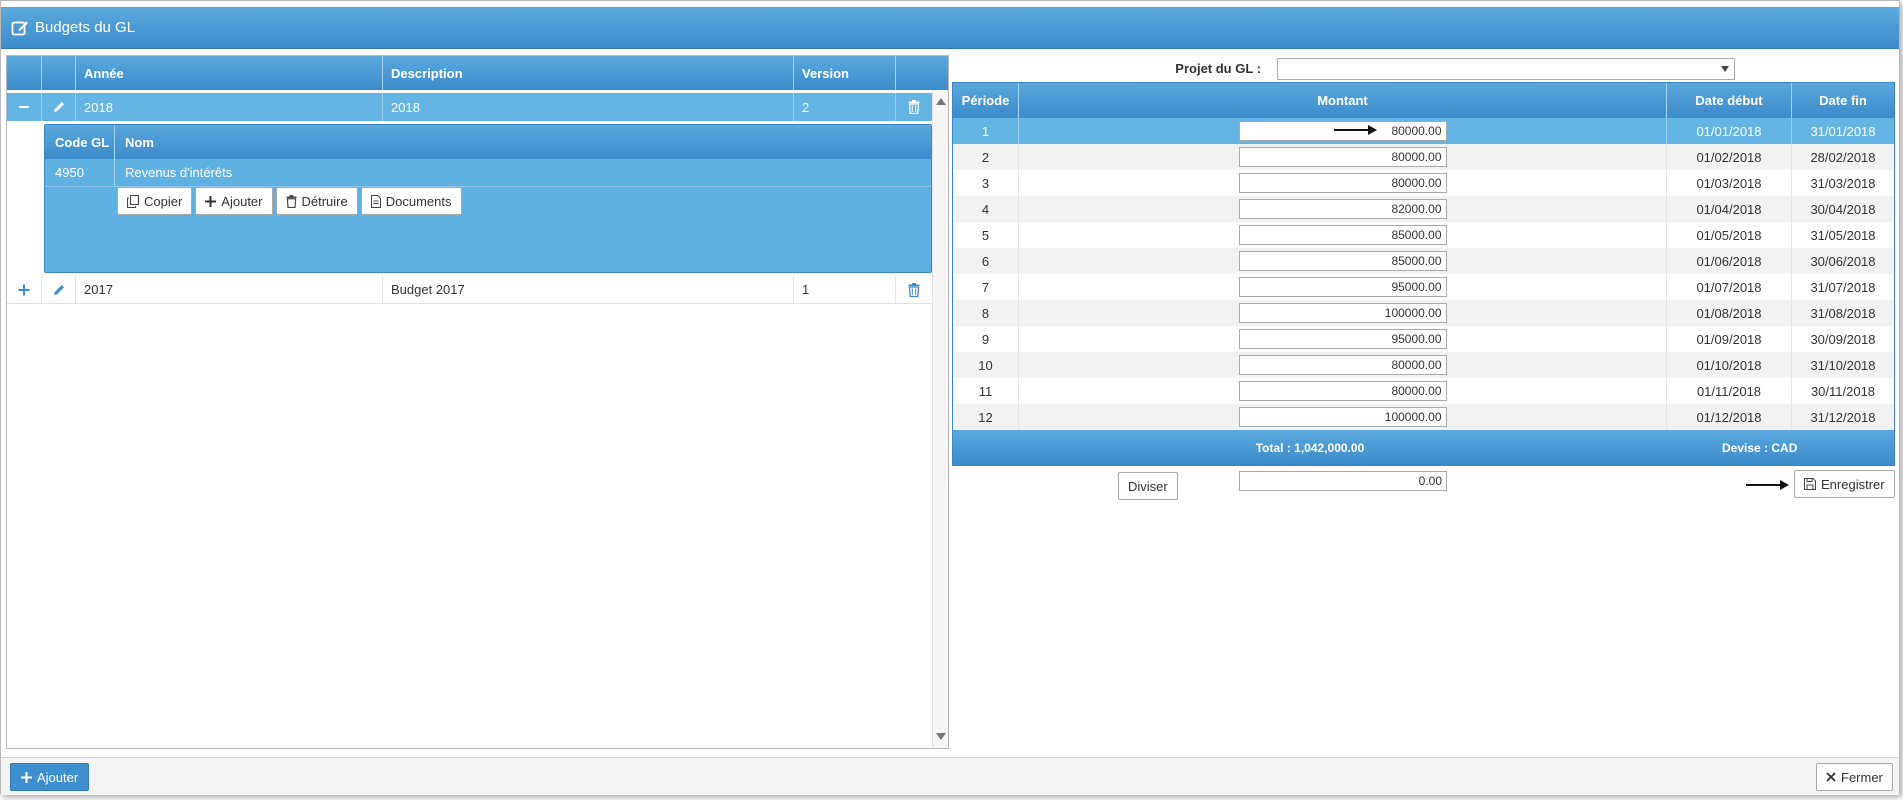 Image resolution: width=1903 pixels, height=800 pixels. What do you see at coordinates (1729, 131) in the screenshot?
I see `period-start-date: 01/01/2018` at bounding box center [1729, 131].